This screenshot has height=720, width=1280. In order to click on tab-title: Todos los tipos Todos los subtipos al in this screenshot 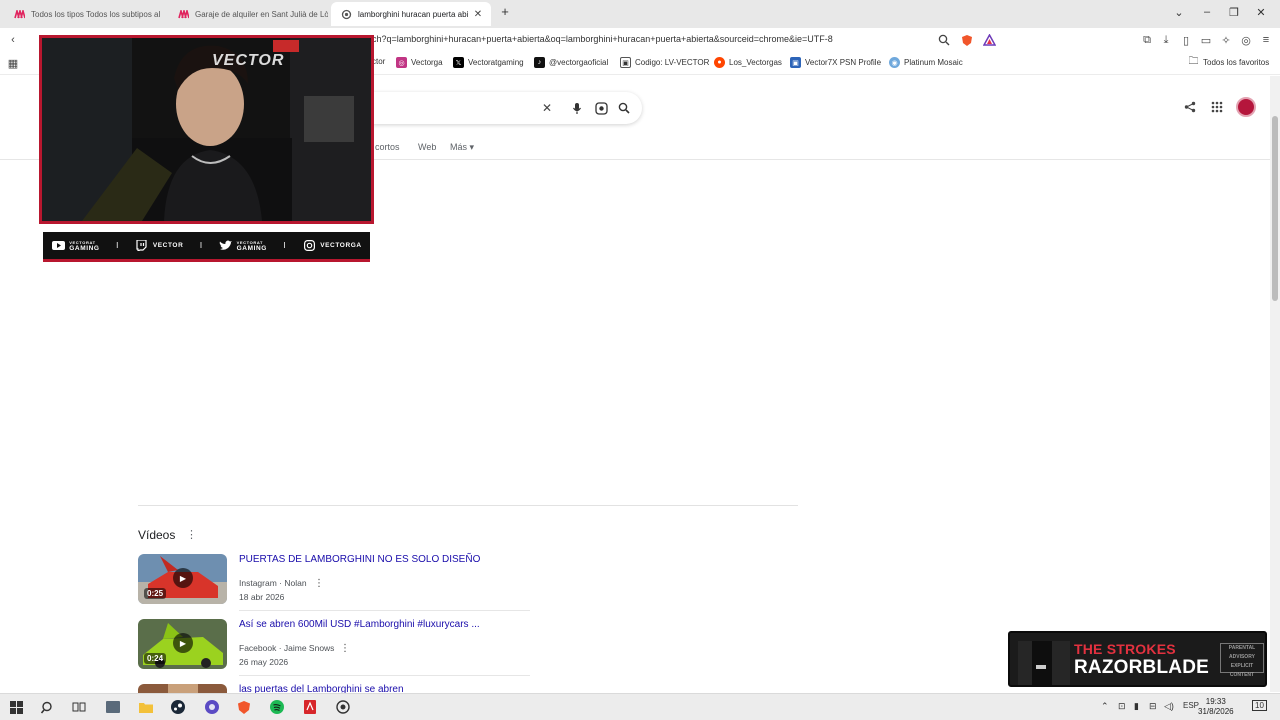, I will do `click(96, 14)`.